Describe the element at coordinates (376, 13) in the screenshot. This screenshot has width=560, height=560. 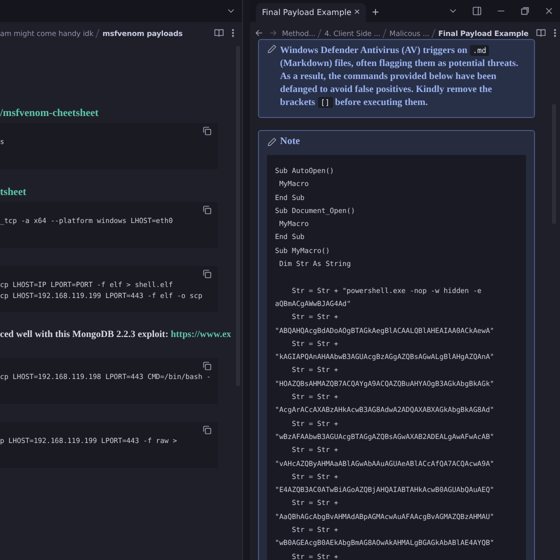
I see `new-tab-button: +` at that location.